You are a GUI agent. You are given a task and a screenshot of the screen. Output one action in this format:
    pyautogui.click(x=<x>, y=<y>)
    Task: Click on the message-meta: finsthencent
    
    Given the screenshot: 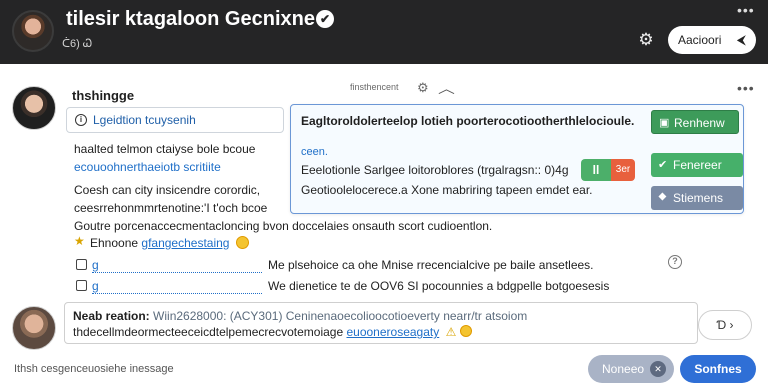 What is the action you would take?
    pyautogui.click(x=374, y=87)
    